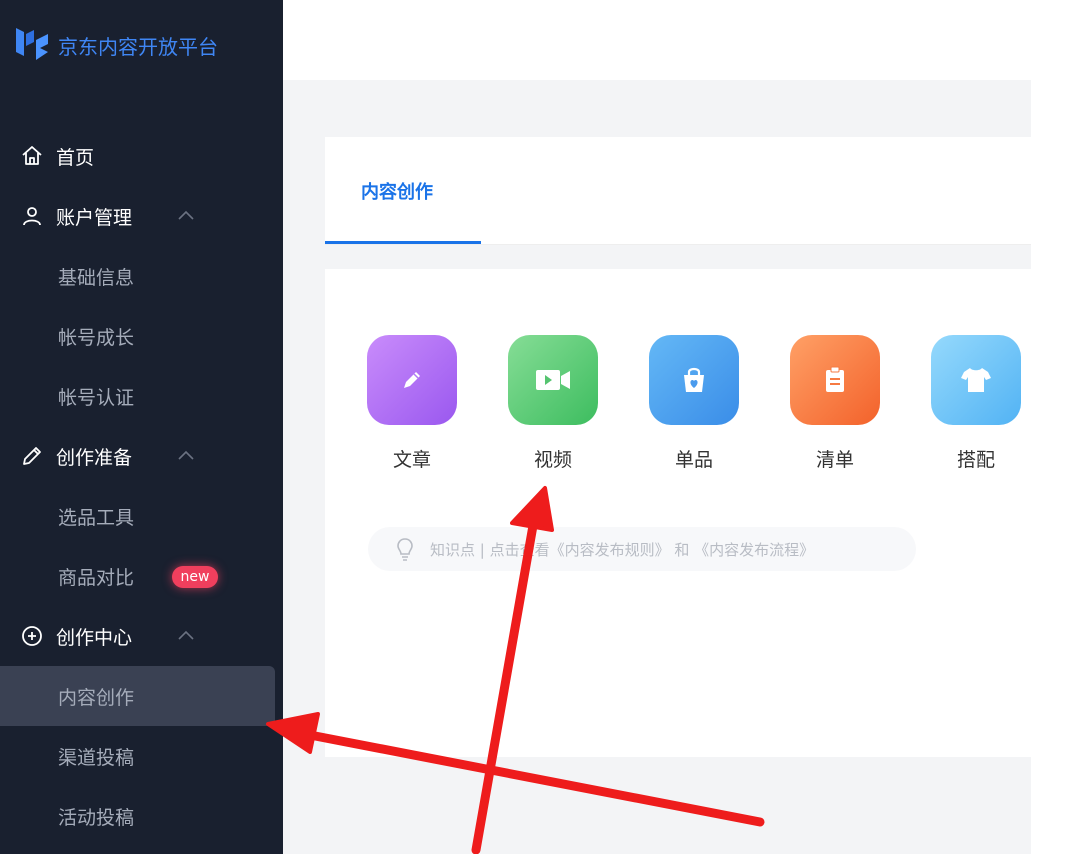 This screenshot has height=854, width=1070. I want to click on sidebar-item-label: 帐号成长, so click(96, 337).